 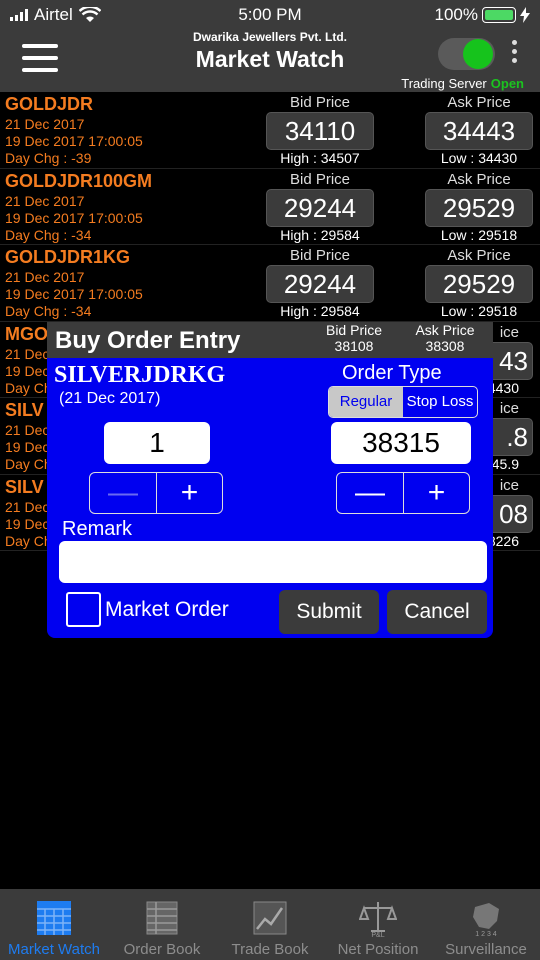 I want to click on bid-price-button: 34110, so click(x=320, y=131).